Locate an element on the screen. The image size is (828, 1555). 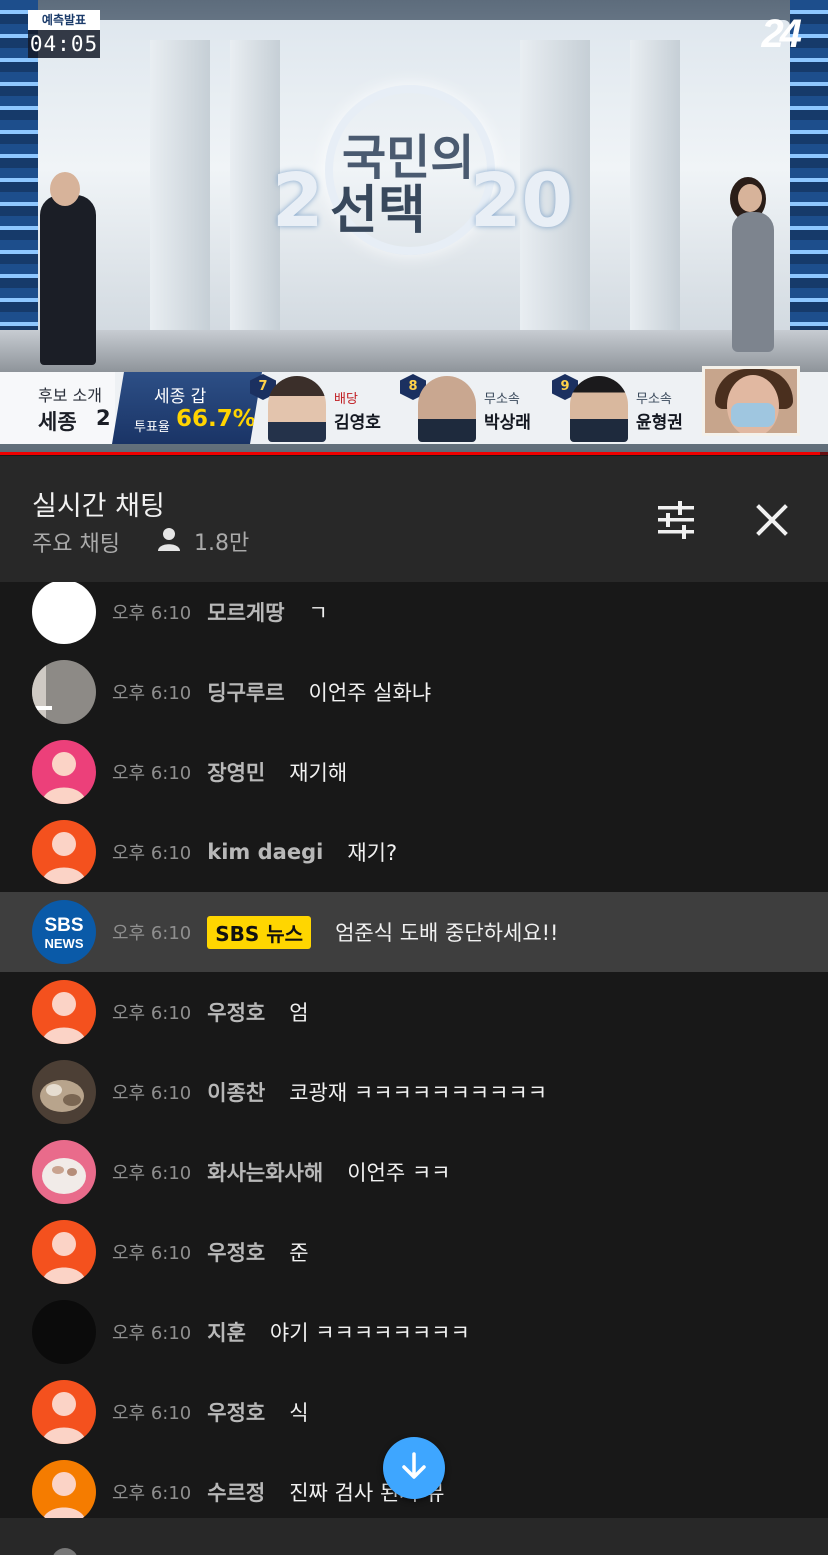
message-body: 오후 6:10 우정호 엄 is located at coordinates (210, 1012).